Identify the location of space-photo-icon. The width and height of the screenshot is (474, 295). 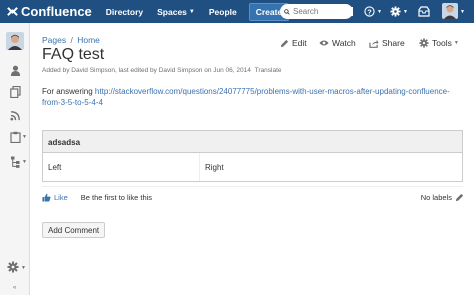
(15, 41).